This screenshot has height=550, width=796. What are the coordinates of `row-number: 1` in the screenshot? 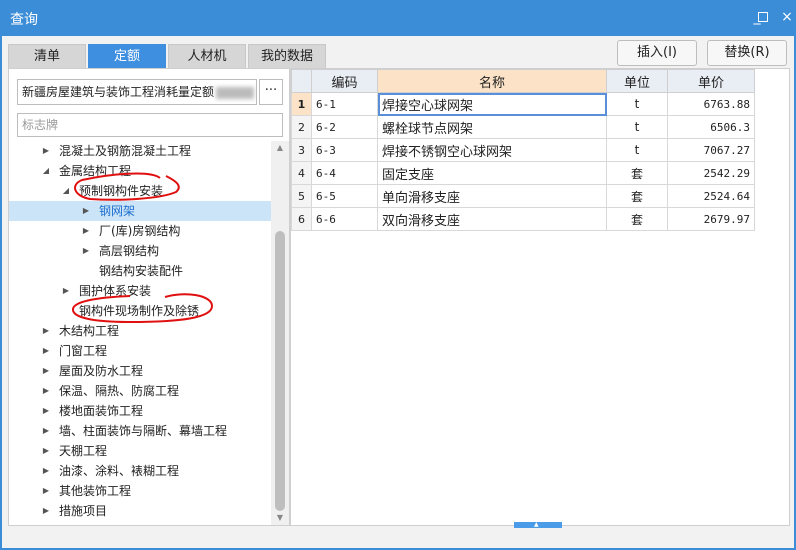 It's located at (301, 104).